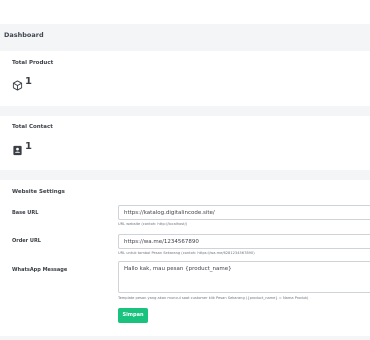 The height and width of the screenshot is (340, 370). I want to click on top-bar, so click(185, 12).